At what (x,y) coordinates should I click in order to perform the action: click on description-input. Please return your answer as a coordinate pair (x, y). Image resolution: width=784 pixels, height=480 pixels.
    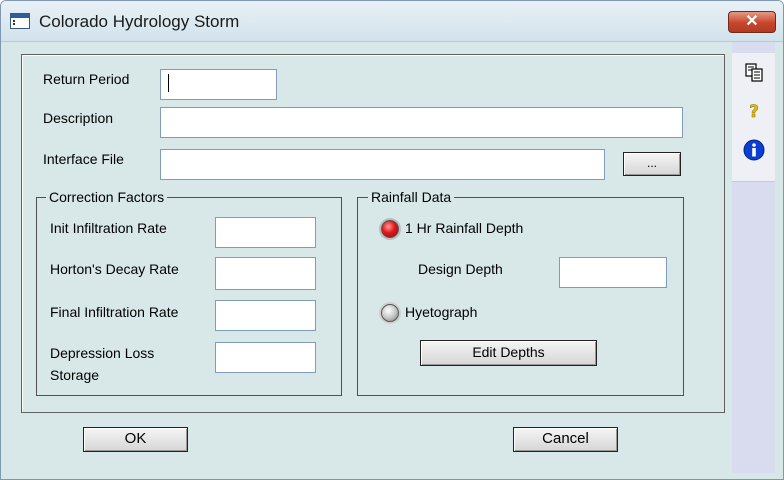
    Looking at the image, I should click on (421, 122).